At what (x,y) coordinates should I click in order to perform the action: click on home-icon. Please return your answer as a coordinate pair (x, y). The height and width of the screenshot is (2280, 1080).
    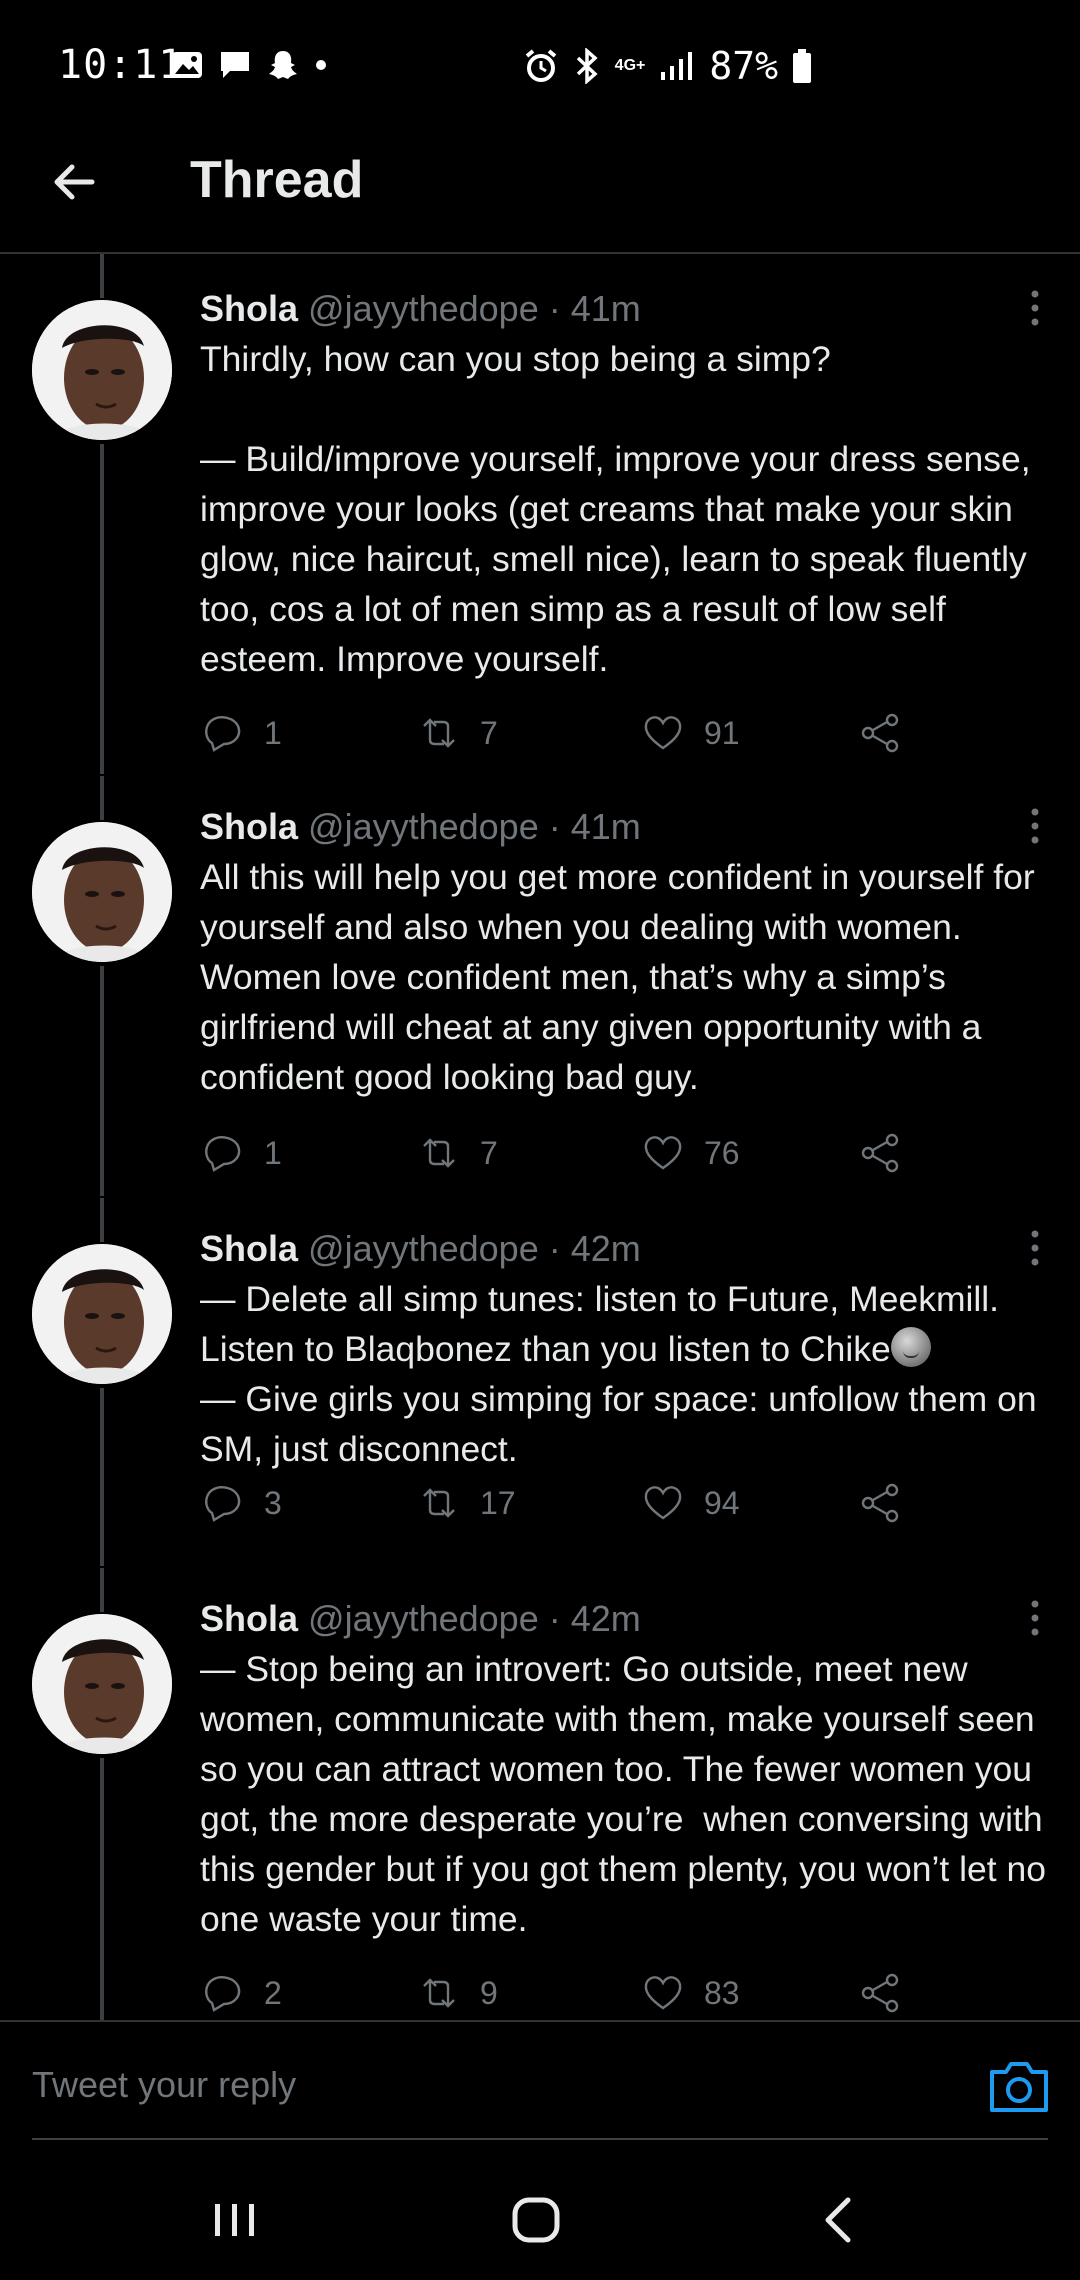
    Looking at the image, I should click on (537, 2220).